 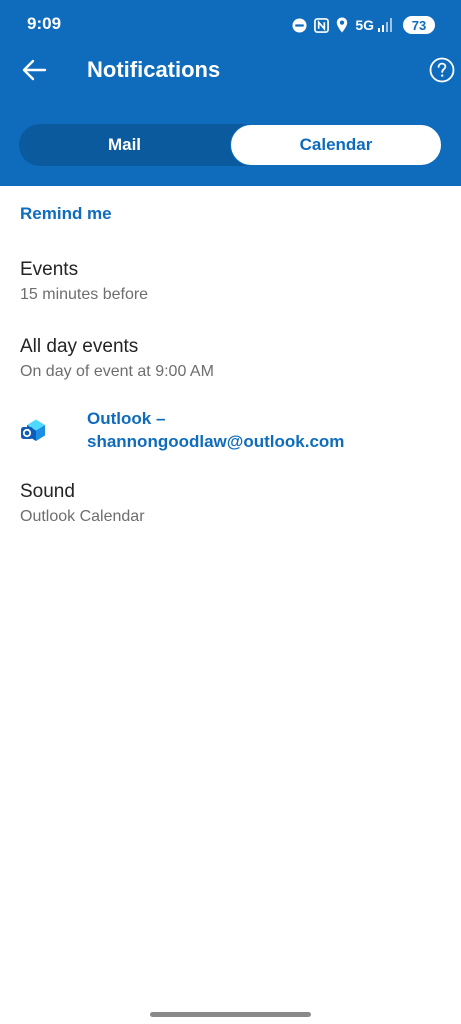 I want to click on page-title: Notifications, so click(x=154, y=69).